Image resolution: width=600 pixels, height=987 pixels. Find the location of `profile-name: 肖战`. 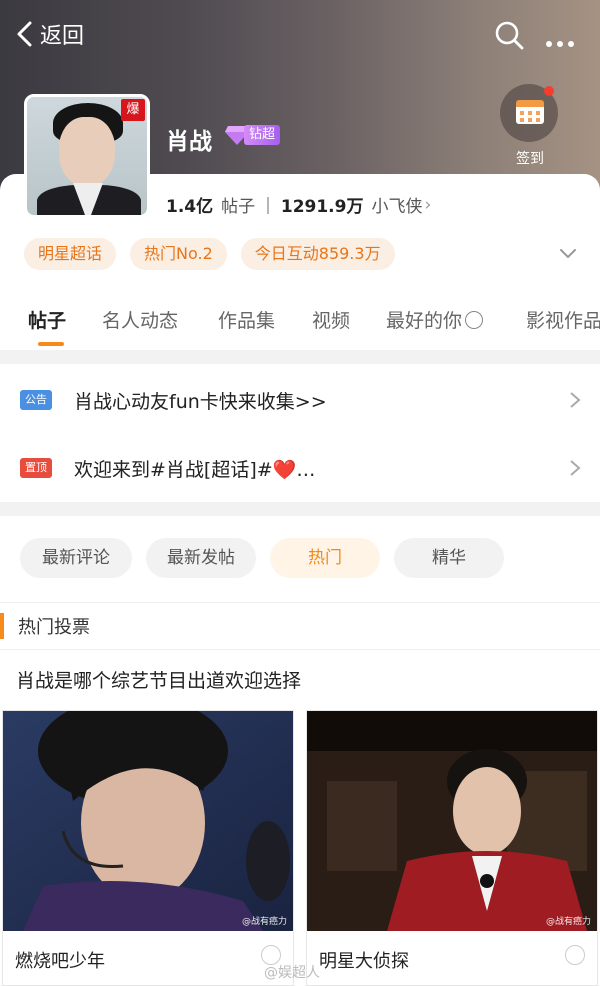

profile-name: 肖战 is located at coordinates (189, 142).